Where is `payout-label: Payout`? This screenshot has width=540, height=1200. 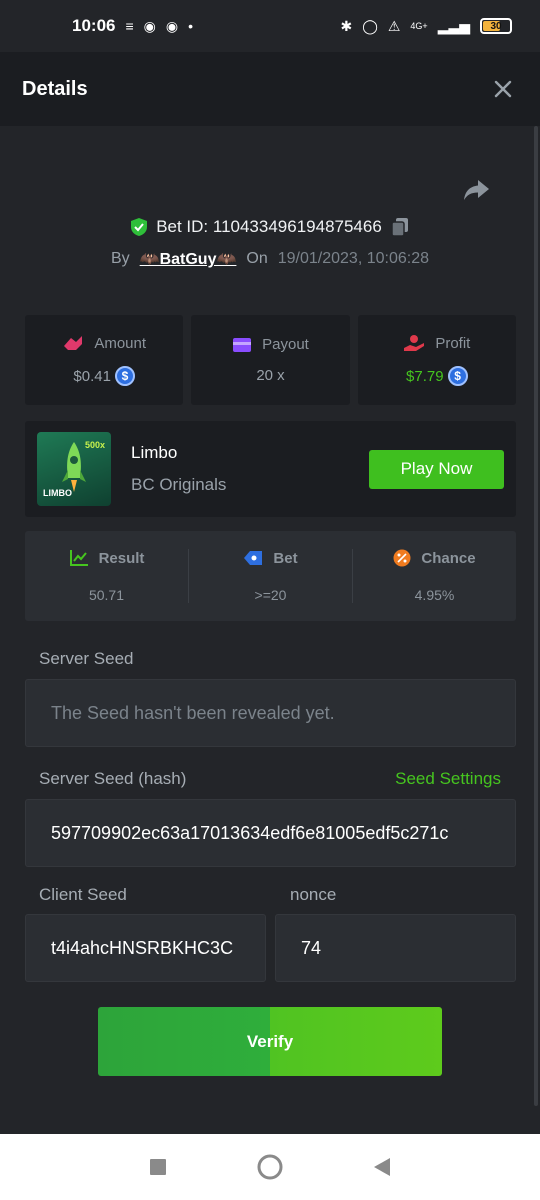 payout-label: Payout is located at coordinates (285, 344).